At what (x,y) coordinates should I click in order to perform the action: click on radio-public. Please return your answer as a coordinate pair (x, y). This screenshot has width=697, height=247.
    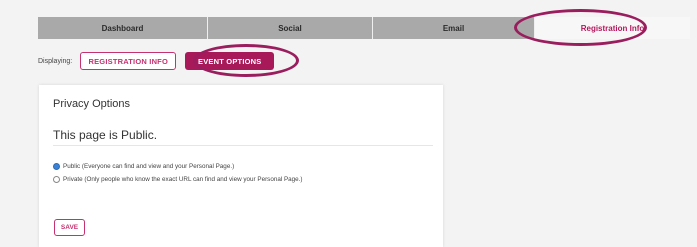
    Looking at the image, I should click on (56, 166).